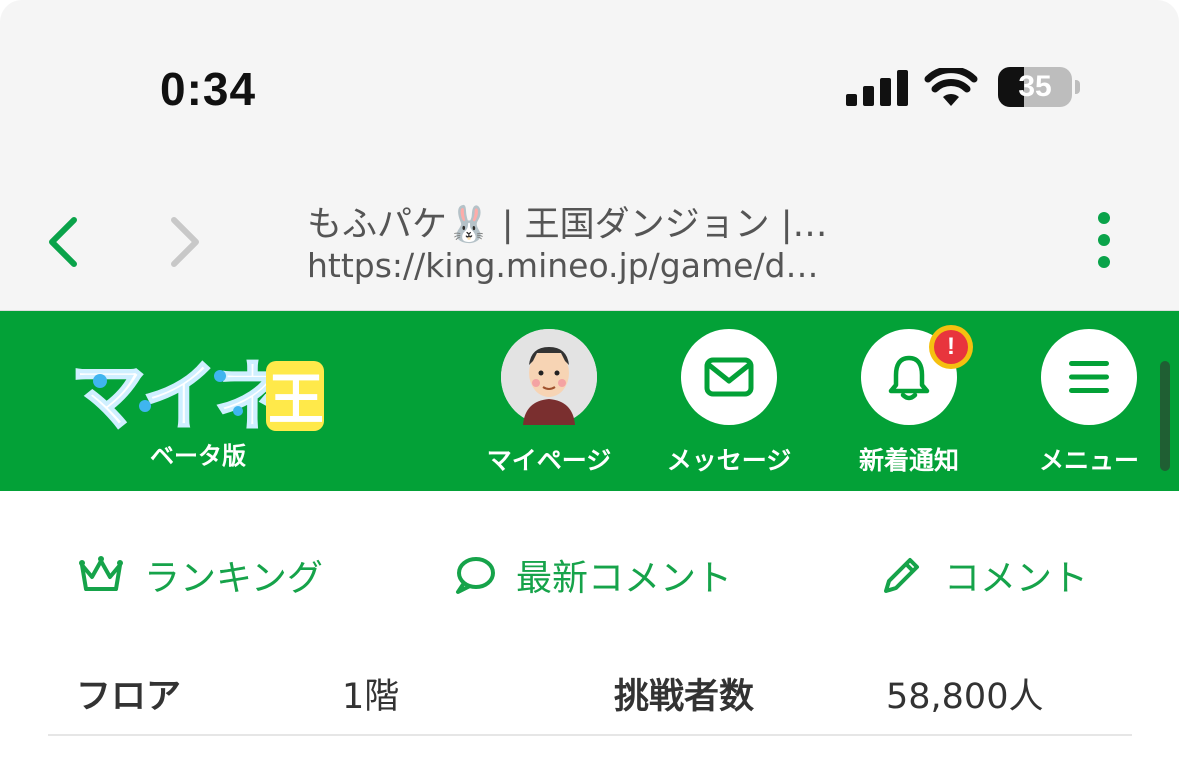 The image size is (1179, 781). I want to click on challengers-label: 挑戦者数, so click(684, 697).